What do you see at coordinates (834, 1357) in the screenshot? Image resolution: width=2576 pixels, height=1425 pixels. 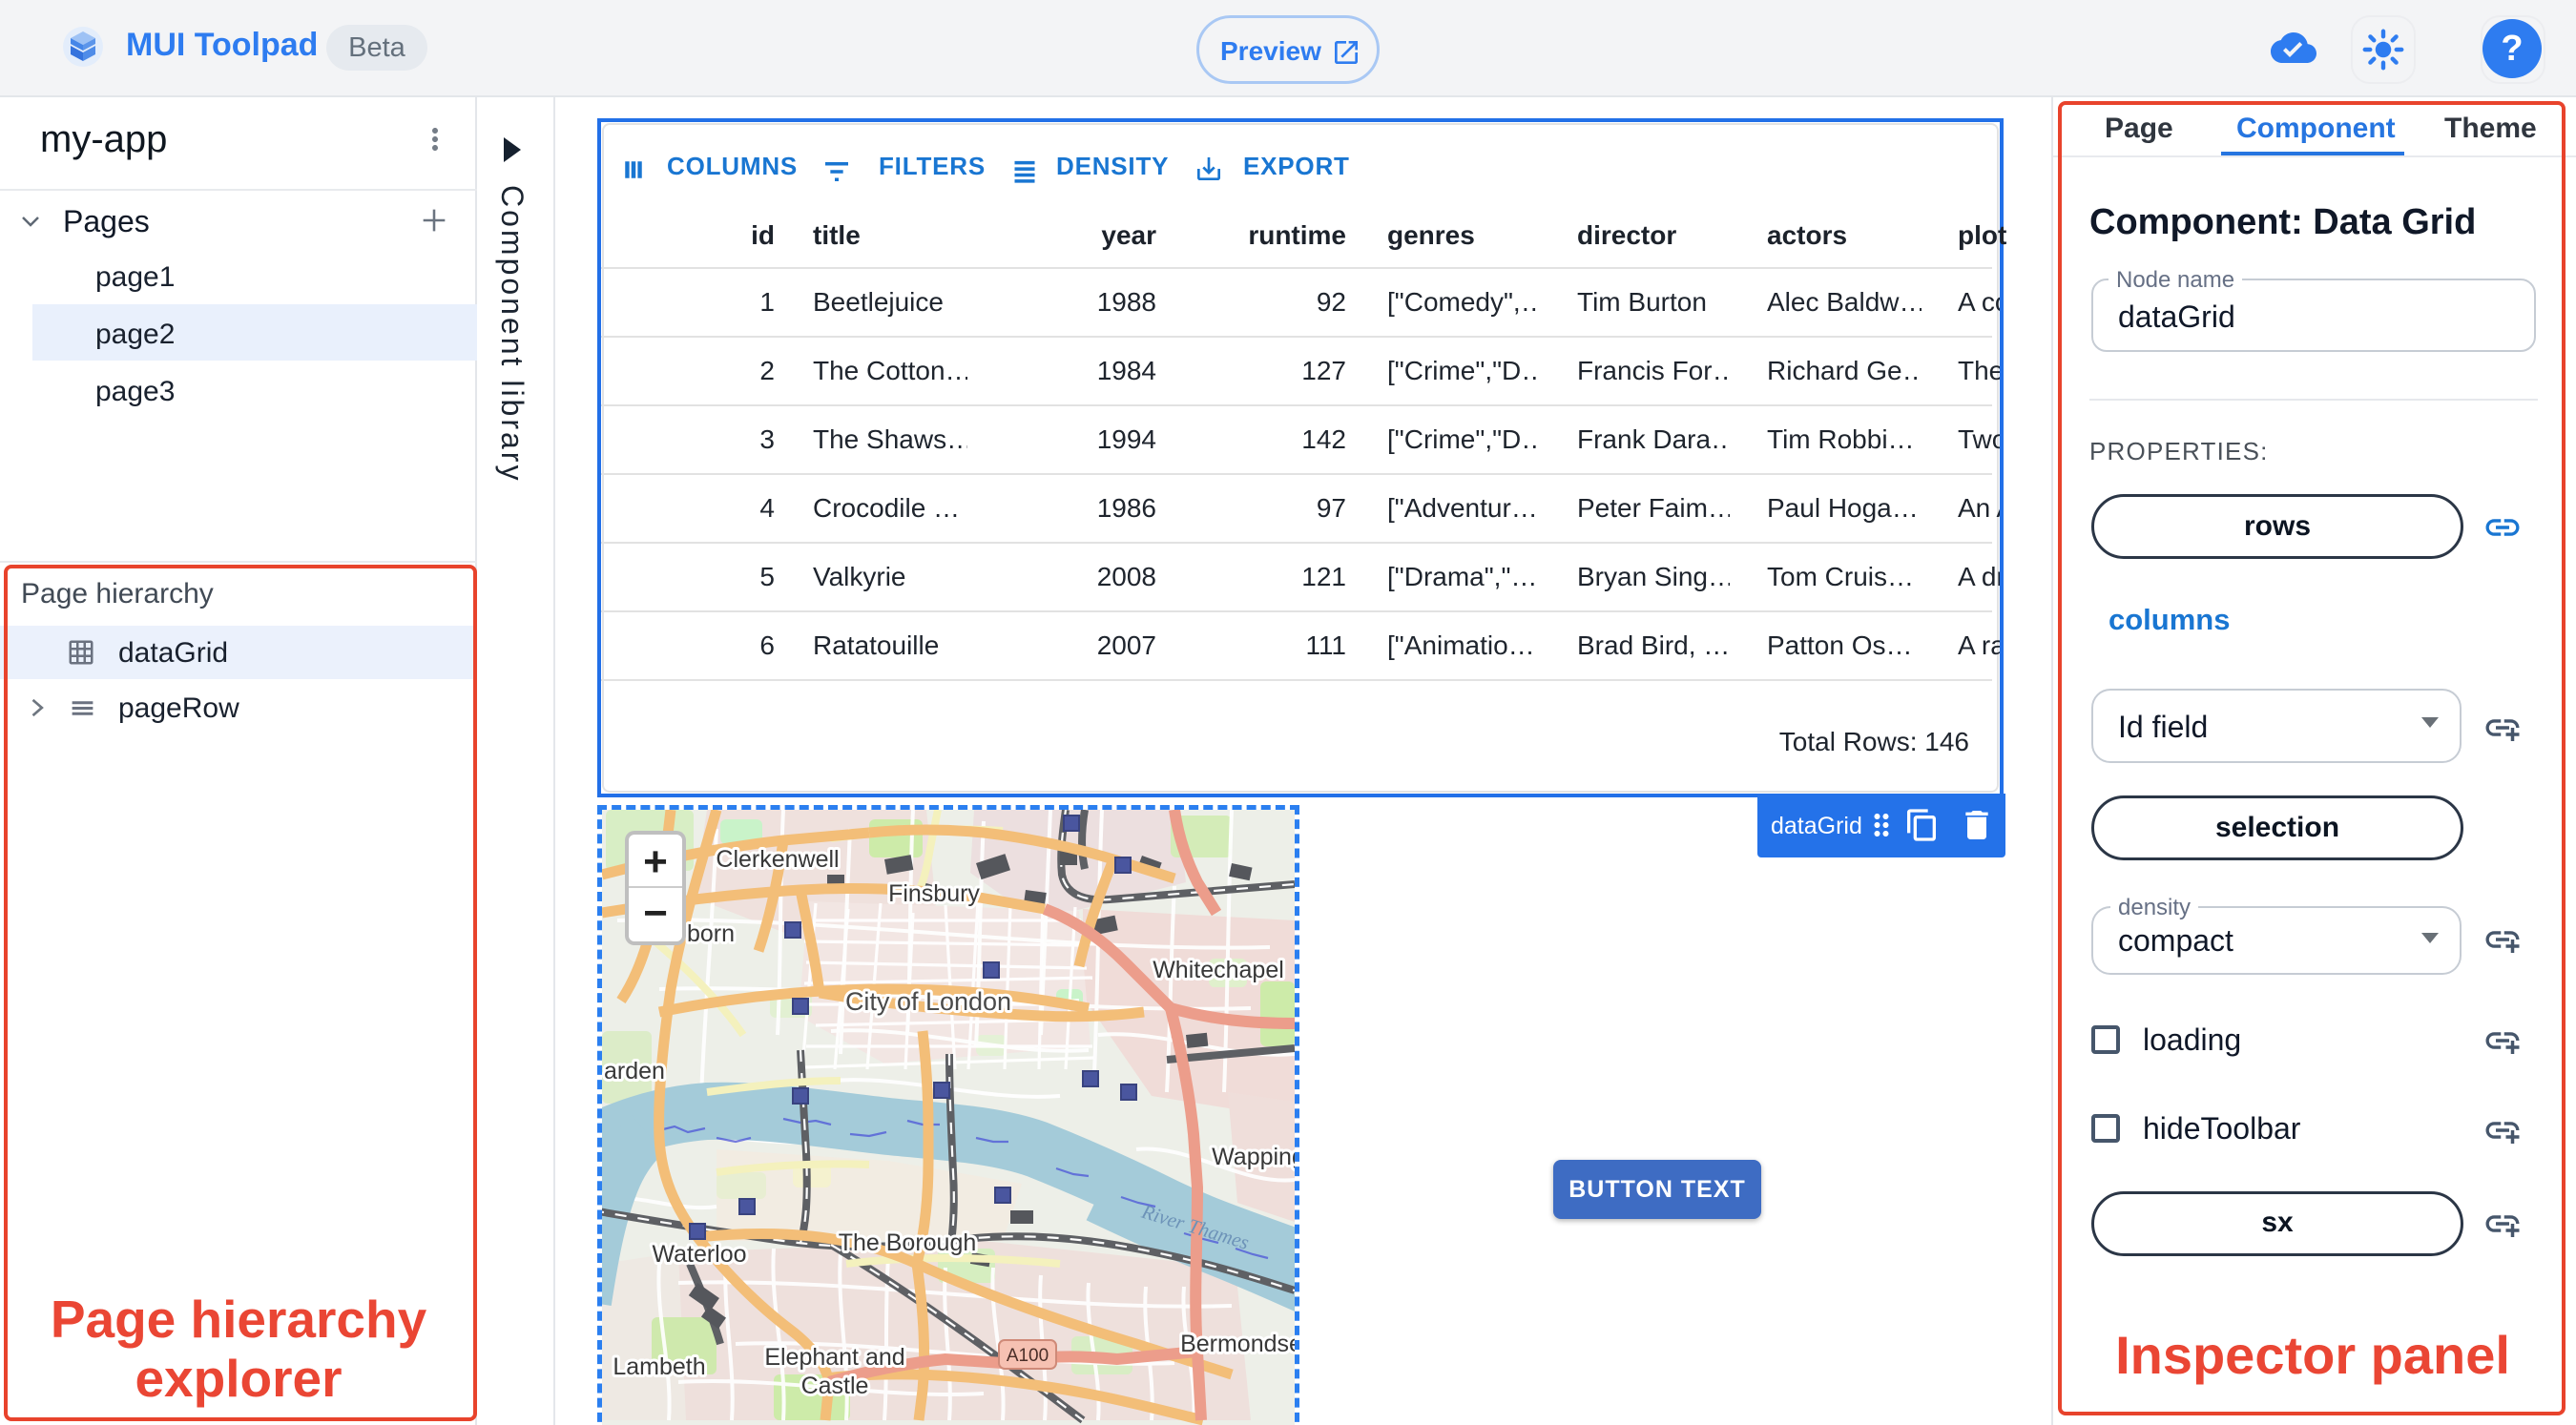 I see `svg-text: Elephant and` at bounding box center [834, 1357].